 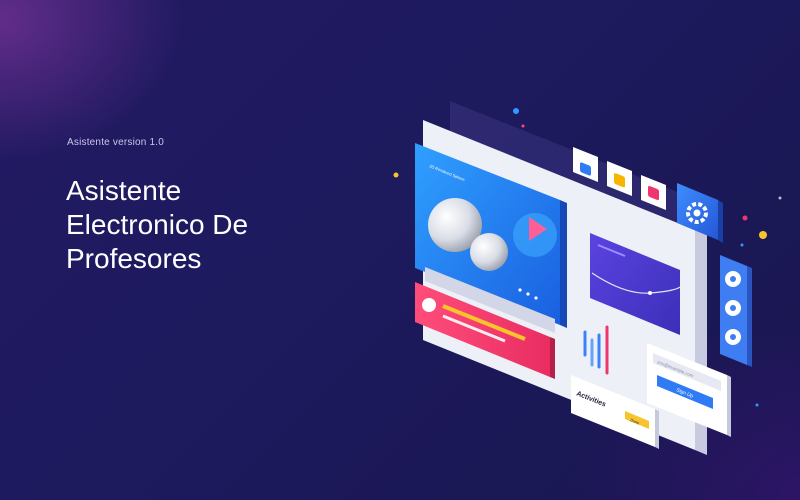 I want to click on title-line-3: Profesores, so click(x=134, y=258).